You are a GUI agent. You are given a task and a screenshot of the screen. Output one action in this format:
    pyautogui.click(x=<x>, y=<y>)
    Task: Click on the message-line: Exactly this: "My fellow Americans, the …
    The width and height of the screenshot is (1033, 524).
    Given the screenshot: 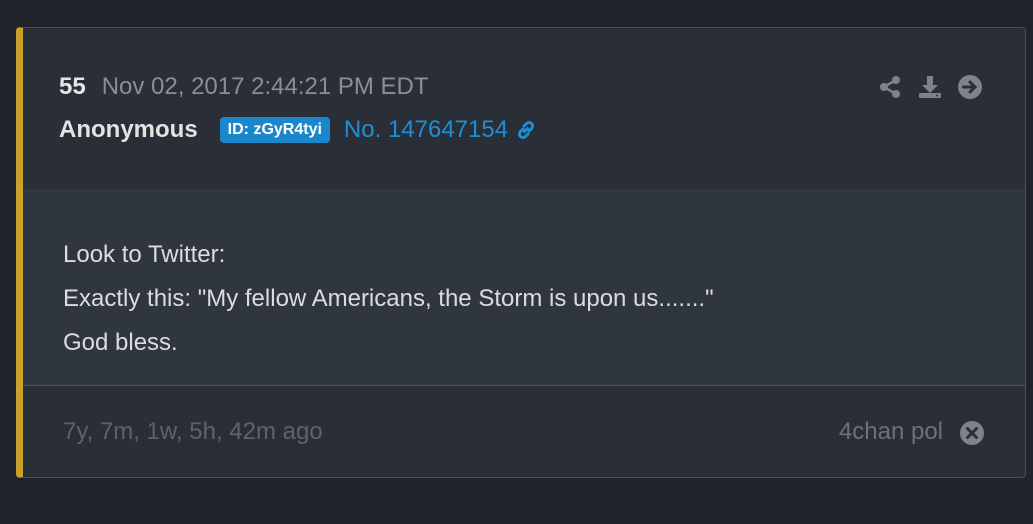 What is the action you would take?
    pyautogui.click(x=388, y=298)
    